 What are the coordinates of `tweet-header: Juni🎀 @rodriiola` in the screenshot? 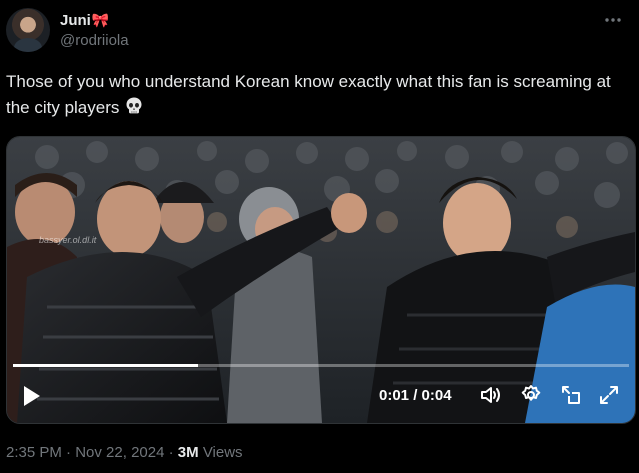 It's located at (319, 31).